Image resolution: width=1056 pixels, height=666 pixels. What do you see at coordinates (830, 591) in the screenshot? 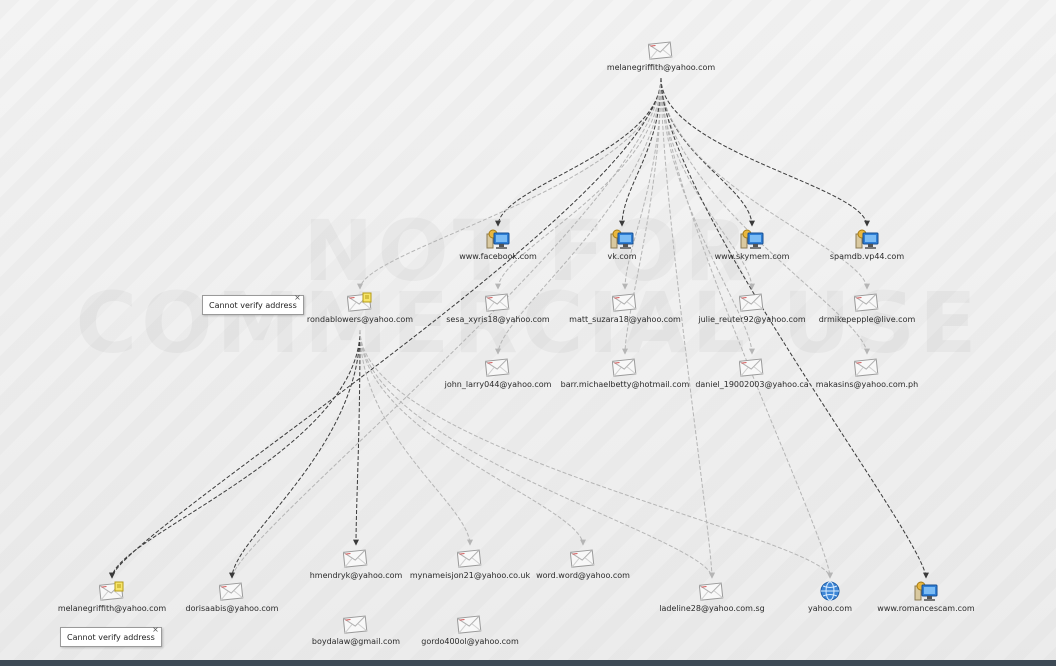
I see `globe-icon` at bounding box center [830, 591].